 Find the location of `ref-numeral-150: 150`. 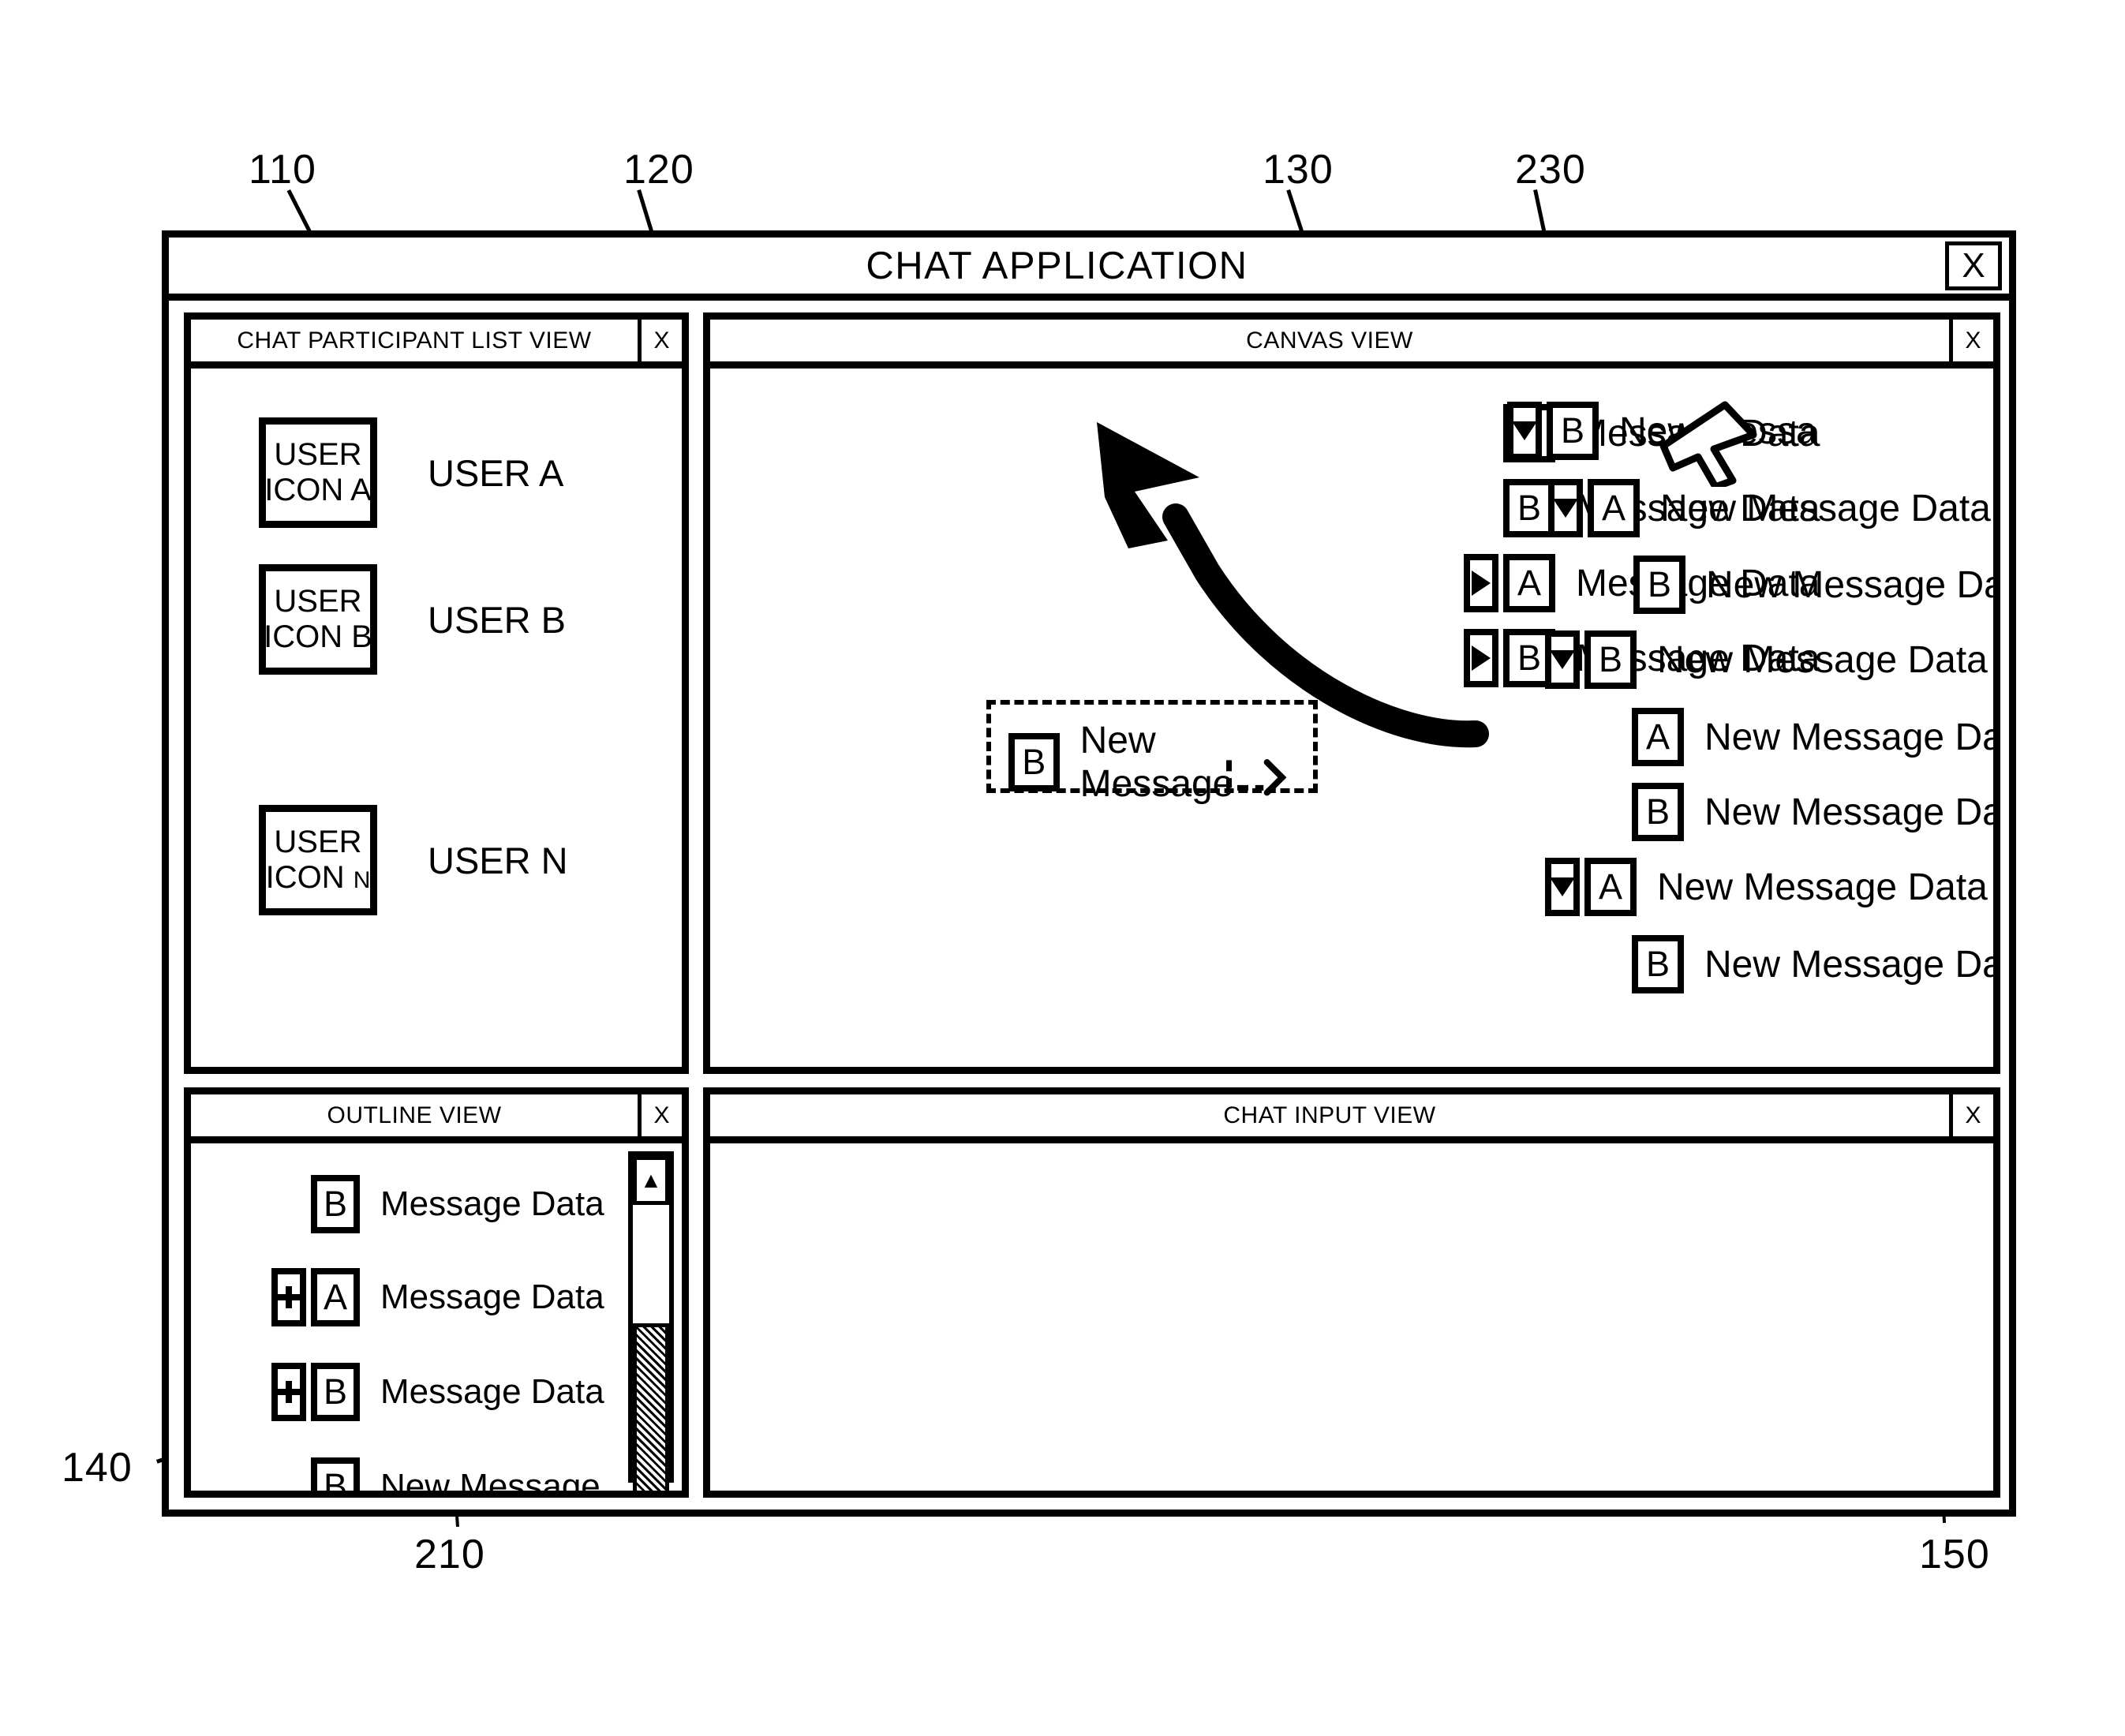

ref-numeral-150: 150 is located at coordinates (1954, 1554).